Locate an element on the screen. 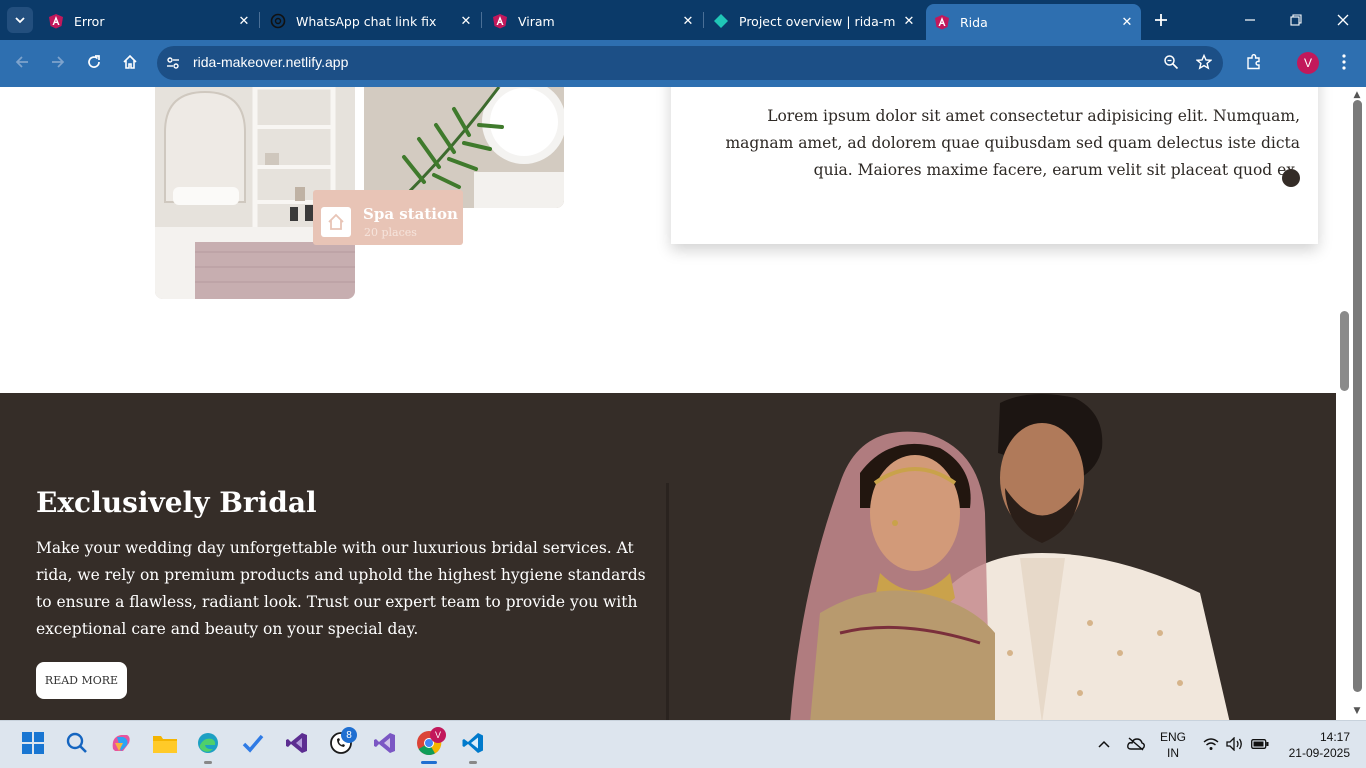 This screenshot has width=1366, height=768. tab-project-overview: Project overview | rida-make ✕ is located at coordinates (814, 21).